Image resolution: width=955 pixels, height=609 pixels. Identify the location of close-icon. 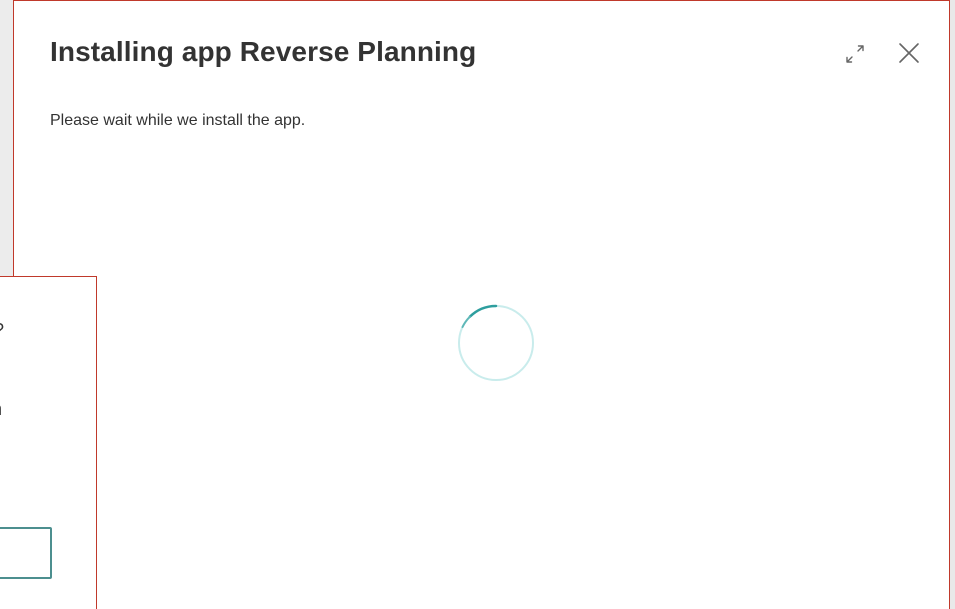
(909, 53).